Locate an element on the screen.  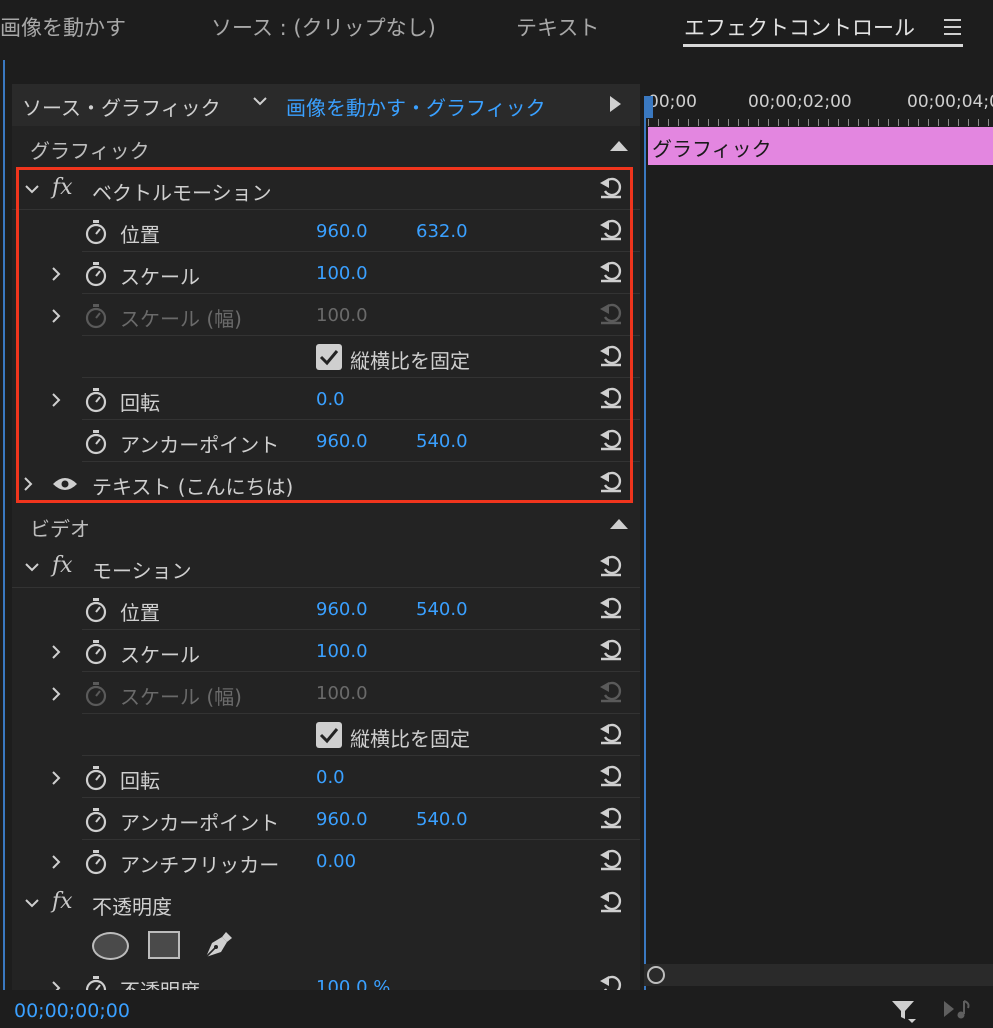
section-graphics: グラフィック is located at coordinates (326, 147).